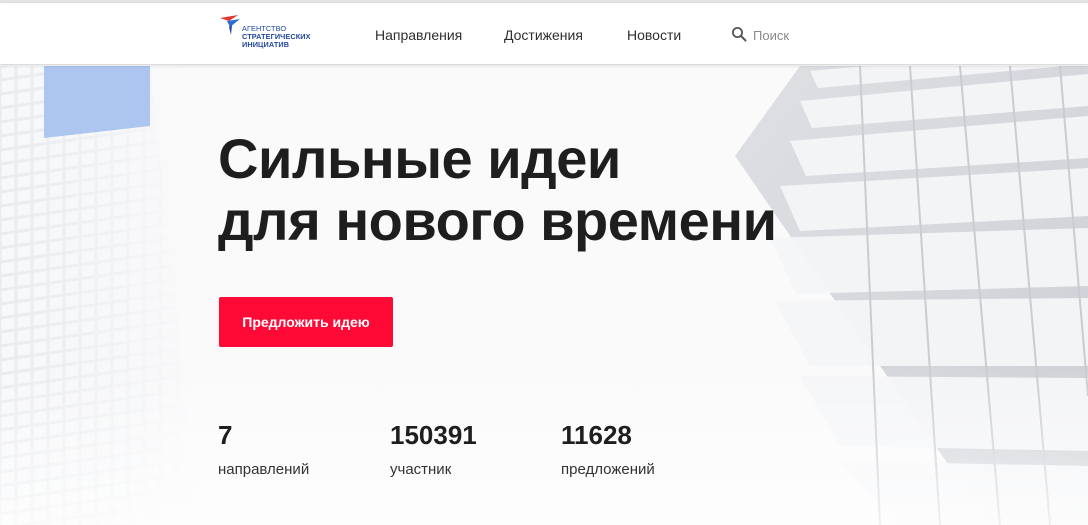  I want to click on agency-logo: Агентство стратегических инициатив, so click(273, 35).